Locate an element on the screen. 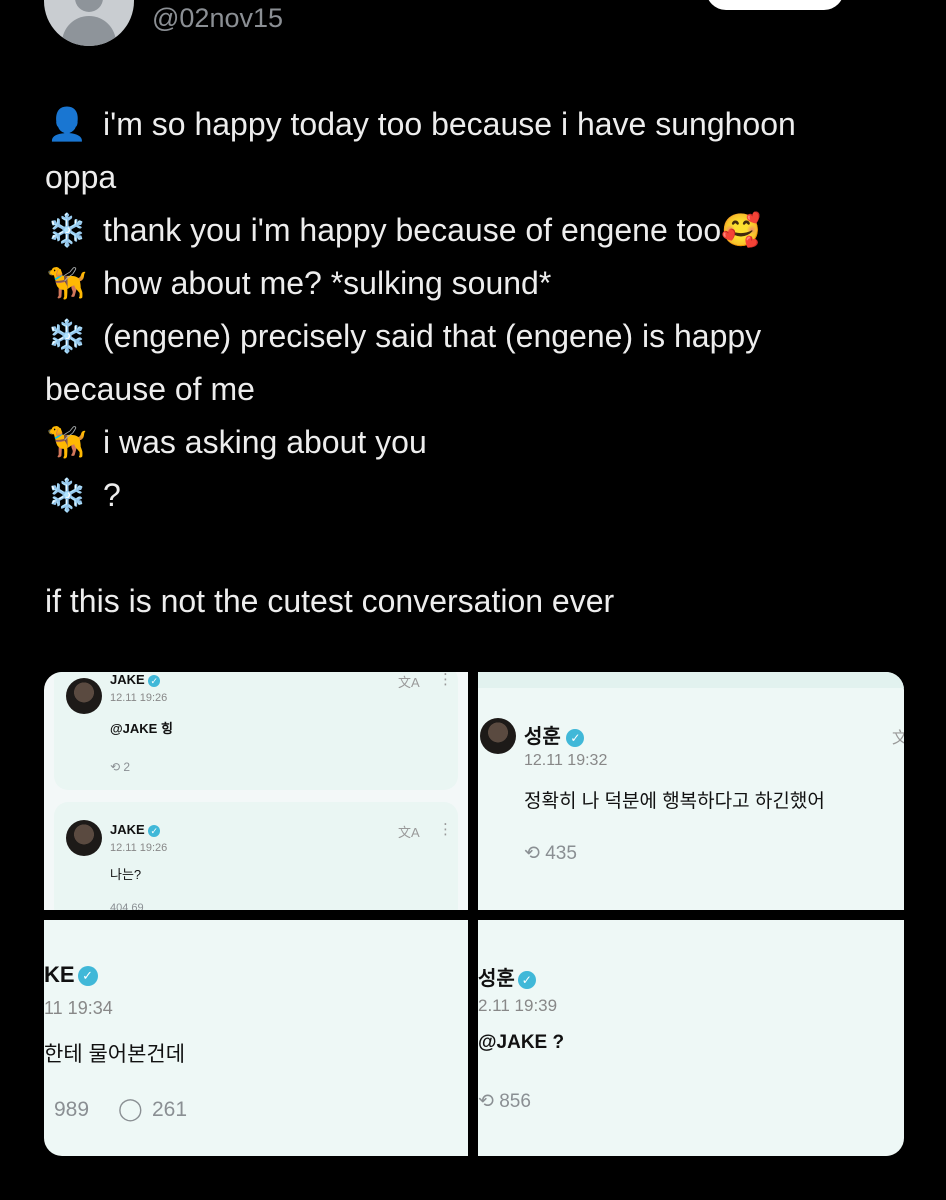 The image size is (946, 1200). user-handle: @02nov15 is located at coordinates (217, 18).